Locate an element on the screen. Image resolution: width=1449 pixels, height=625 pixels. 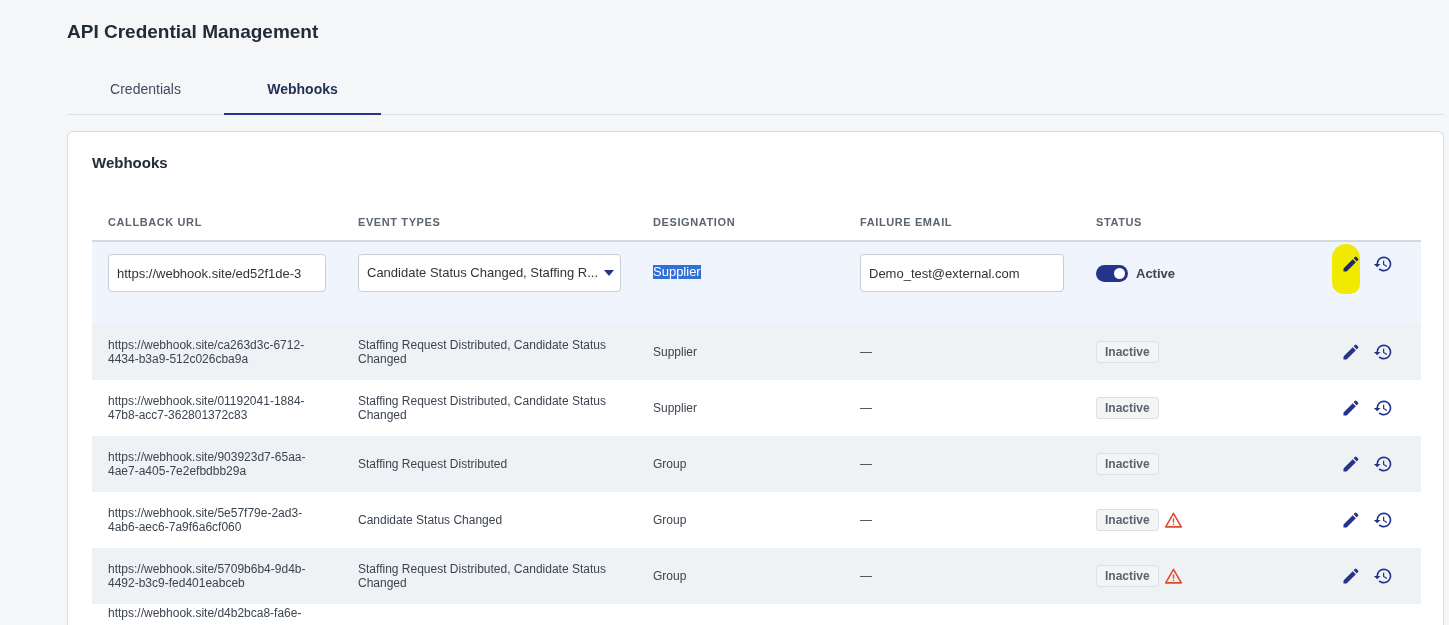
callback-url-field: https://webhook.site/ed52f1de-3 is located at coordinates (217, 273).